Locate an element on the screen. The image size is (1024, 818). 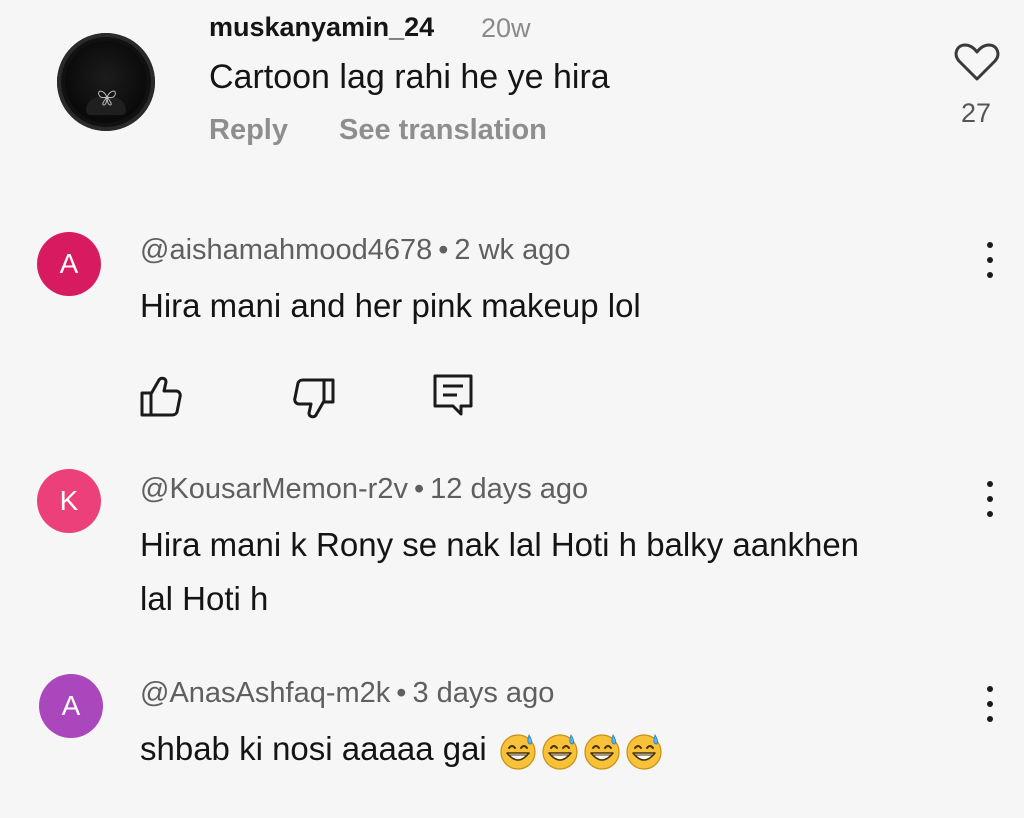
comment-timestamp: 3 days ago is located at coordinates (483, 693).